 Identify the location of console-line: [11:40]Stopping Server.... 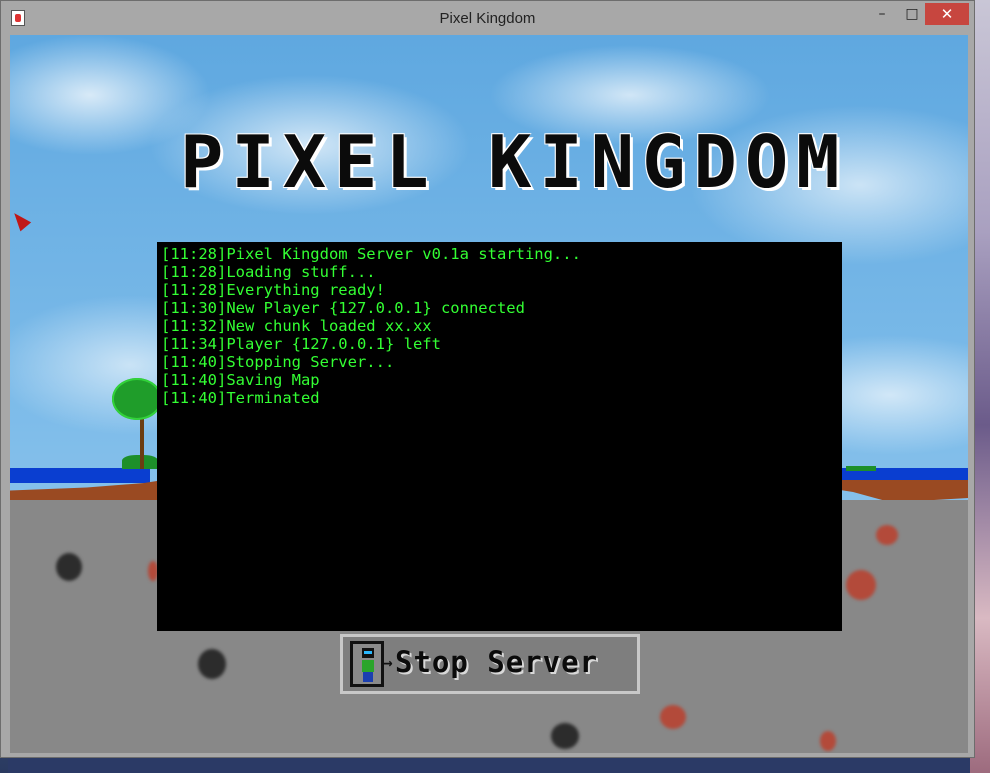
(278, 362).